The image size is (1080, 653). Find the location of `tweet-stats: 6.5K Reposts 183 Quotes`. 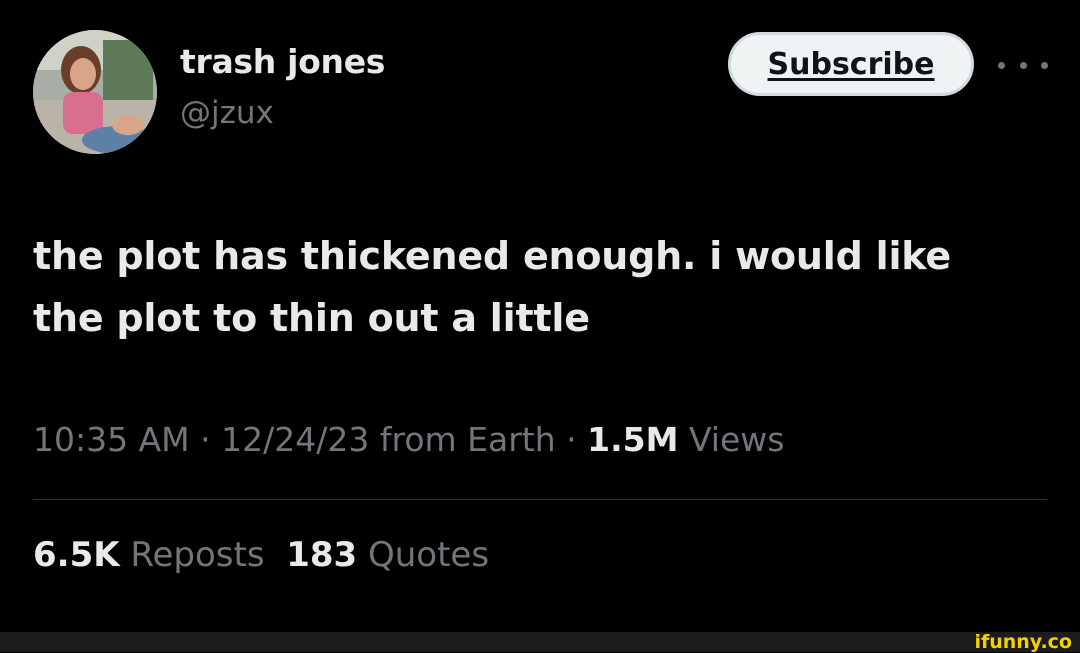

tweet-stats: 6.5K Reposts 183 Quotes is located at coordinates (261, 555).